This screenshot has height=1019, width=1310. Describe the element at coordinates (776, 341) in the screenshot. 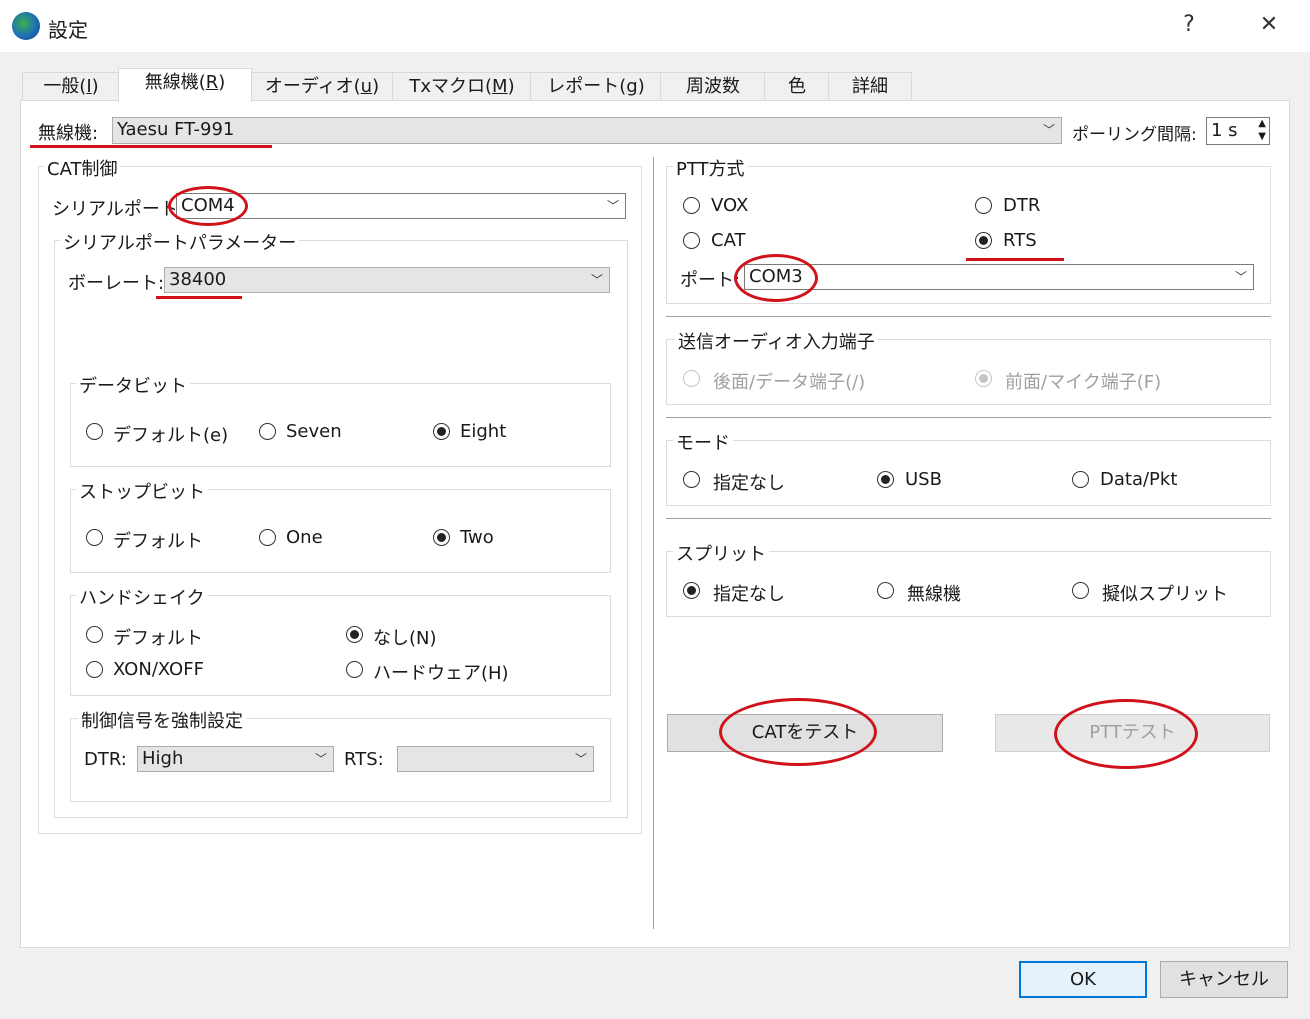

I see `tx-audio-source-title: 送信オーディオ入力端子` at that location.